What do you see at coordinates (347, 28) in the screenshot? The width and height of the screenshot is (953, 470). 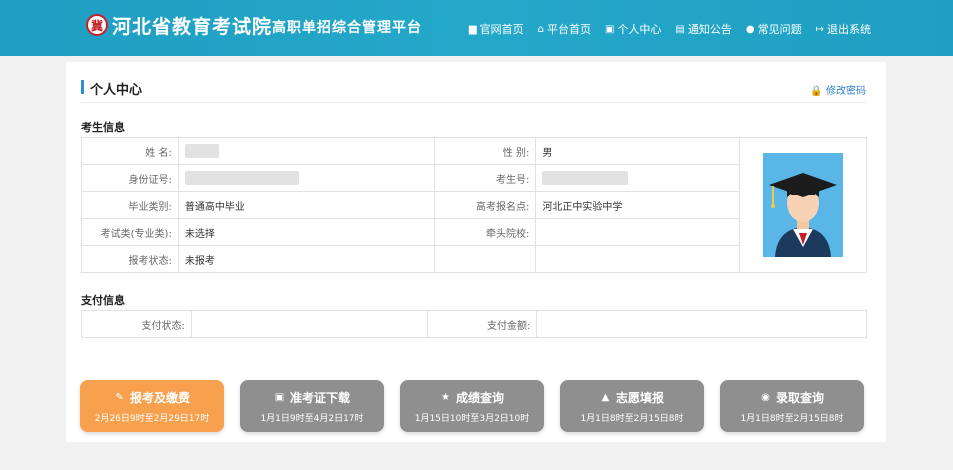 I see `platform-subtitle: 高职单招综合管理平台` at bounding box center [347, 28].